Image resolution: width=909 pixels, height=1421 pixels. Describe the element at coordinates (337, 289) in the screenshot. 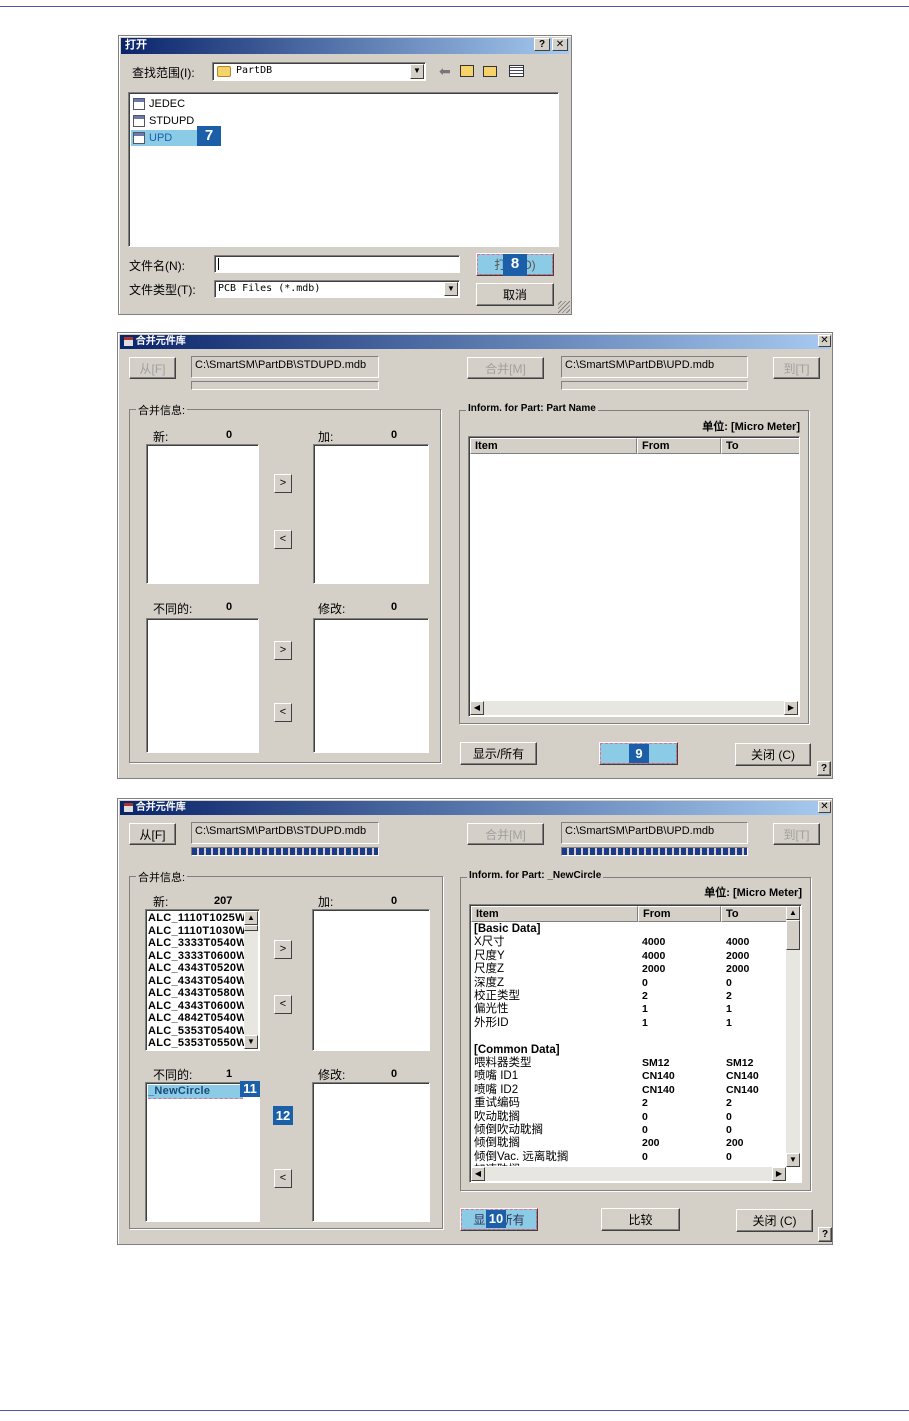

I see `file-type-combo: PCB Files (*.mdb) ▼` at that location.